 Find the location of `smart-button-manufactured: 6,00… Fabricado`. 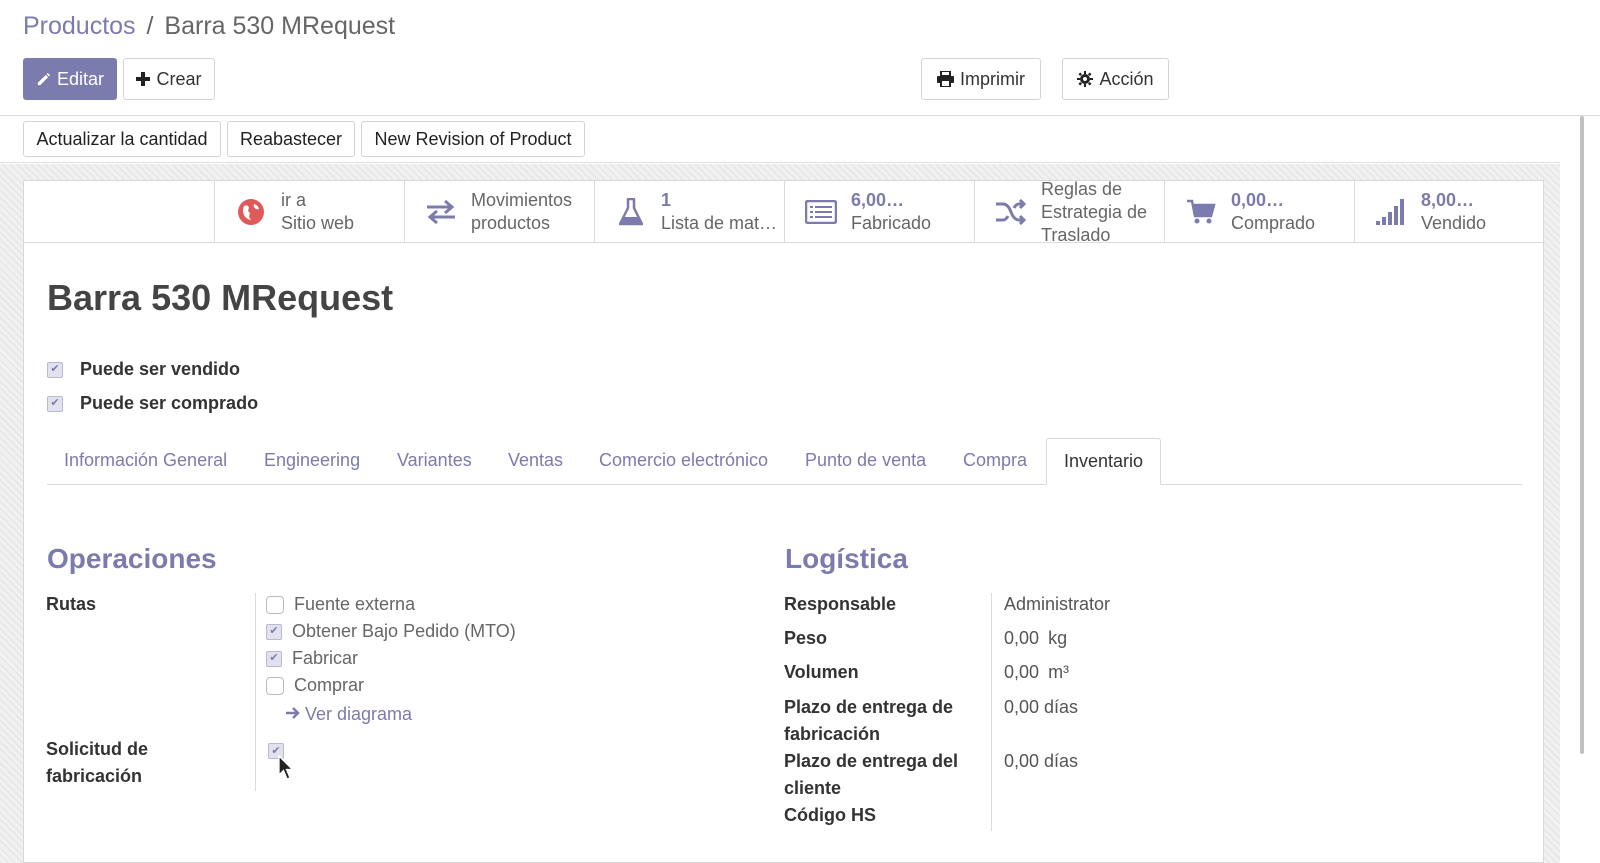

smart-button-manufactured: 6,00… Fabricado is located at coordinates (879, 211).